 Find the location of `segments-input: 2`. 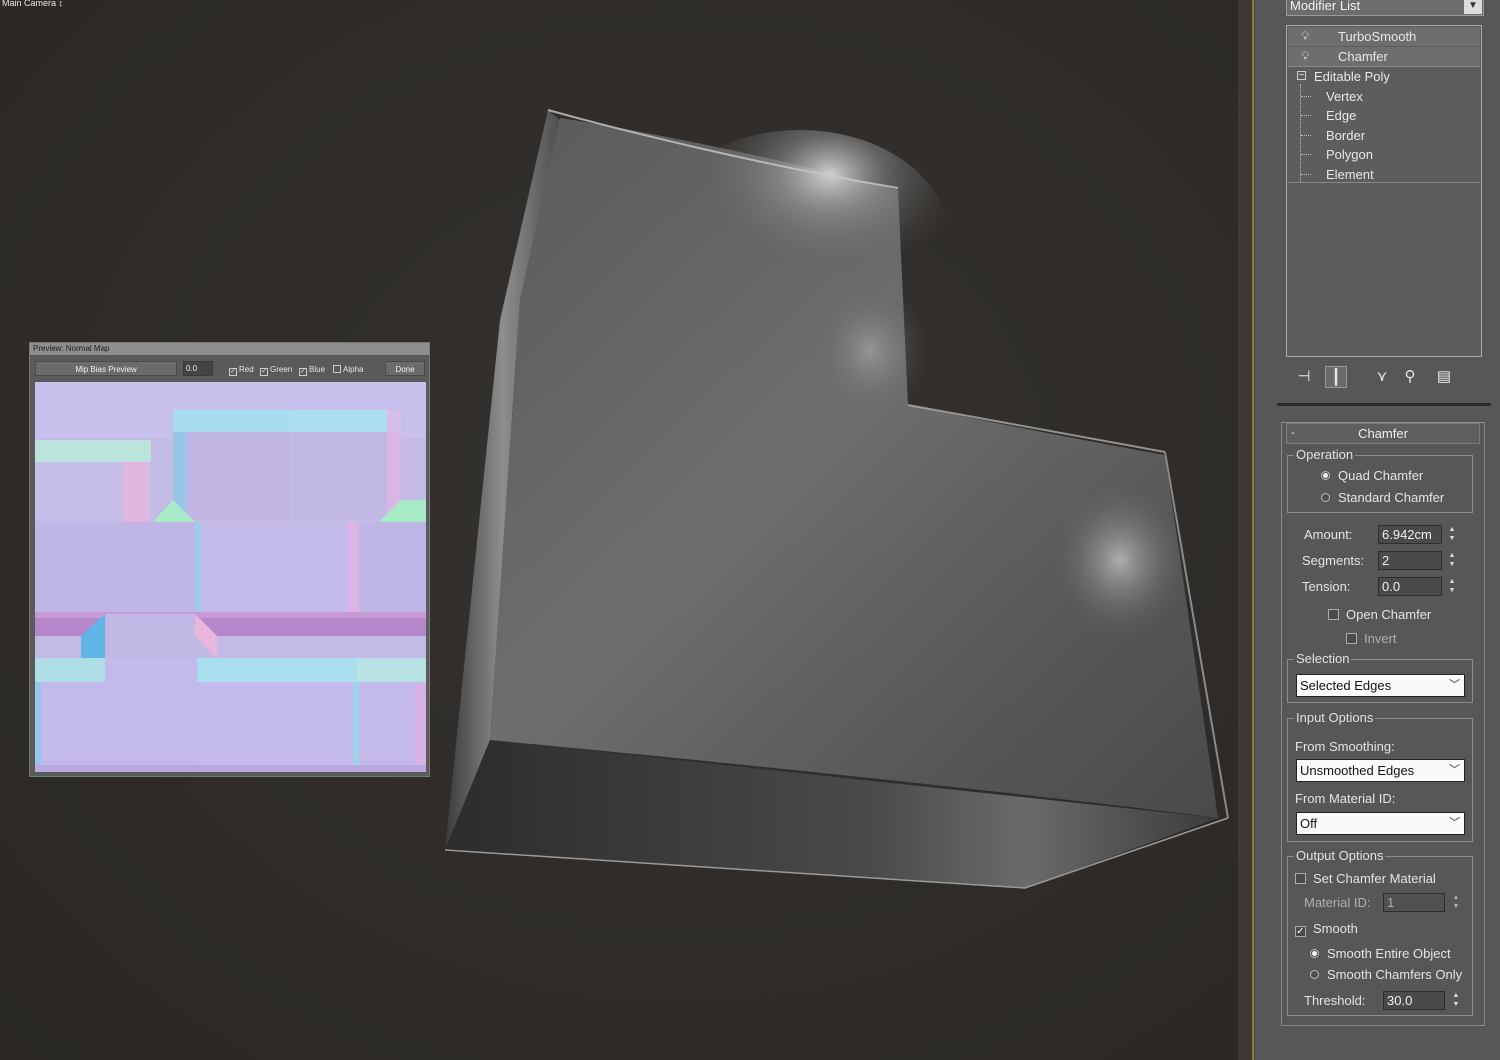

segments-input: 2 is located at coordinates (1410, 560).